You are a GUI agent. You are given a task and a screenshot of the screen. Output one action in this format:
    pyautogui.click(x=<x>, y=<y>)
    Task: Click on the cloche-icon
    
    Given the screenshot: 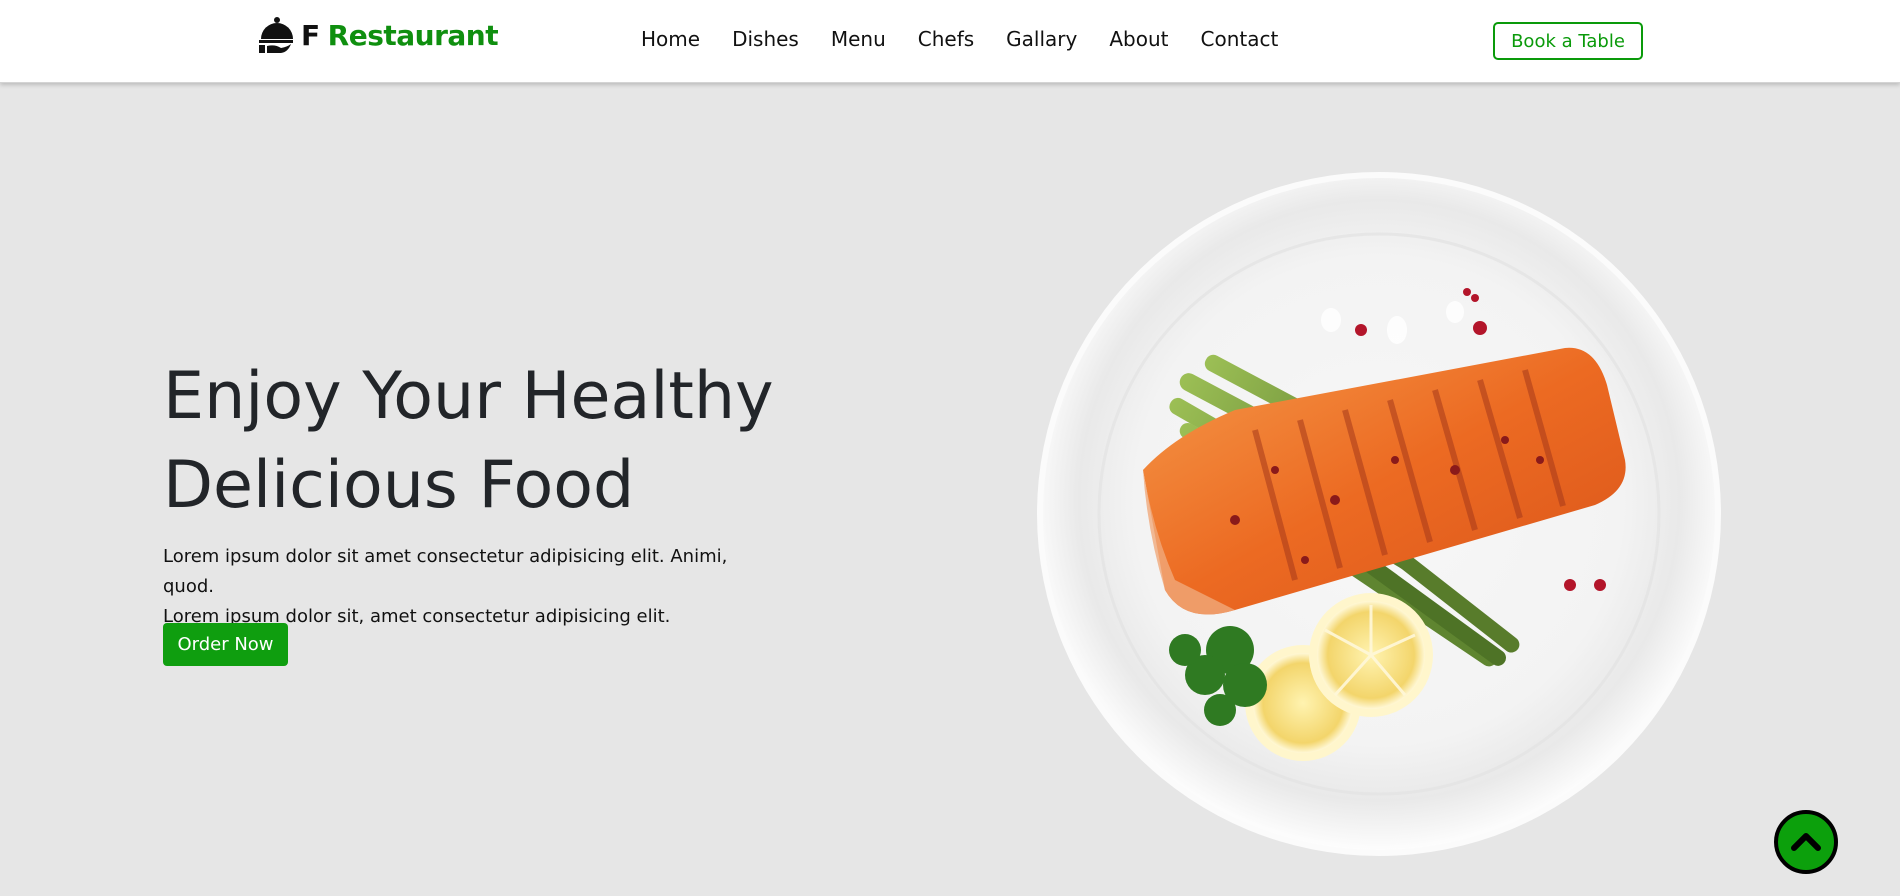 What is the action you would take?
    pyautogui.click(x=276, y=35)
    